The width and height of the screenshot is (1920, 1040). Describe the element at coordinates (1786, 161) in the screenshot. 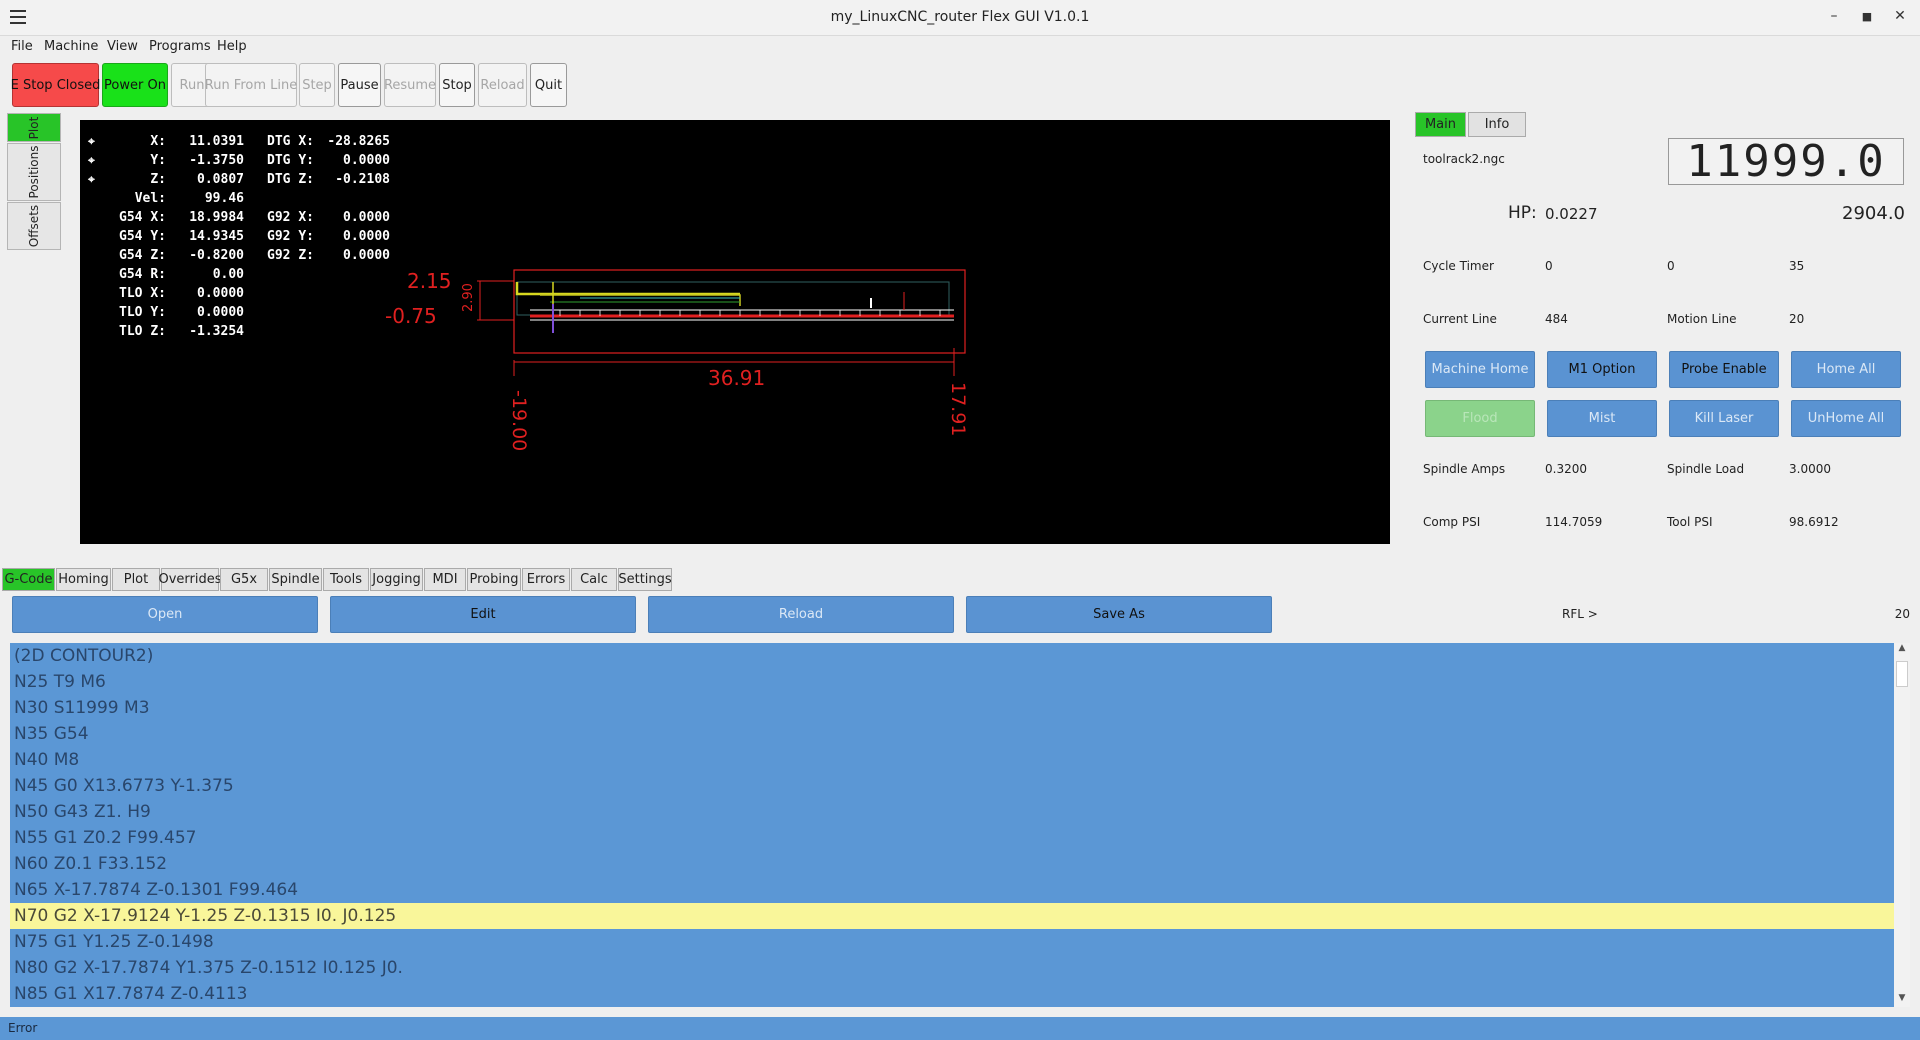

I see `spindle-speed-lcd: 11999.0` at that location.